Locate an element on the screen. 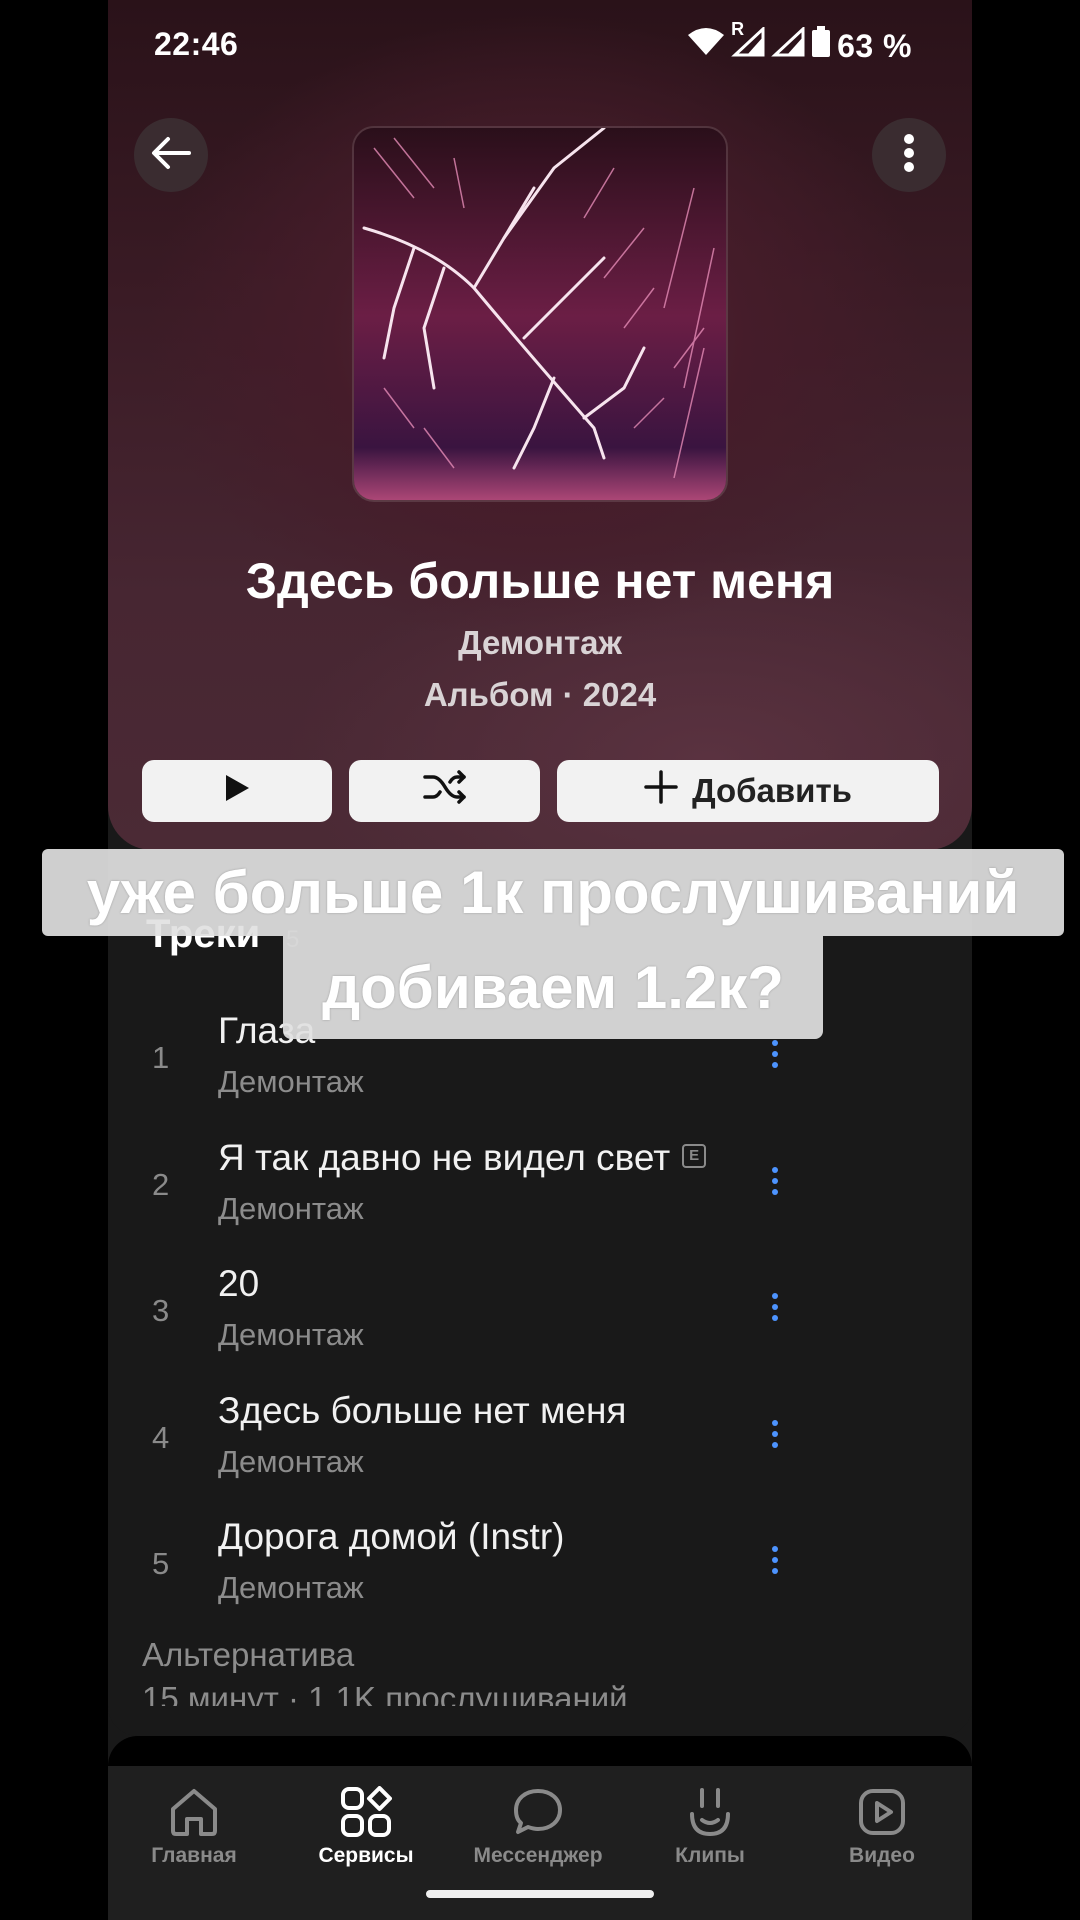  add-button: Добавить is located at coordinates (748, 791).